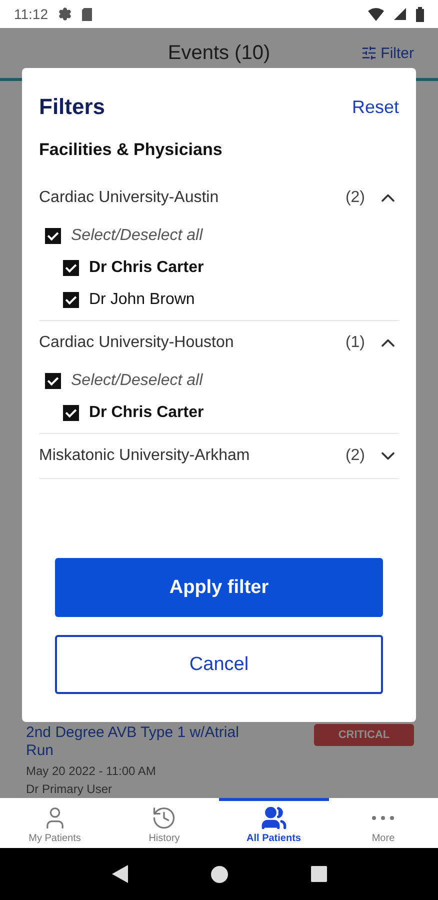 The height and width of the screenshot is (900, 438). I want to click on screen-title: Events (10), so click(219, 53).